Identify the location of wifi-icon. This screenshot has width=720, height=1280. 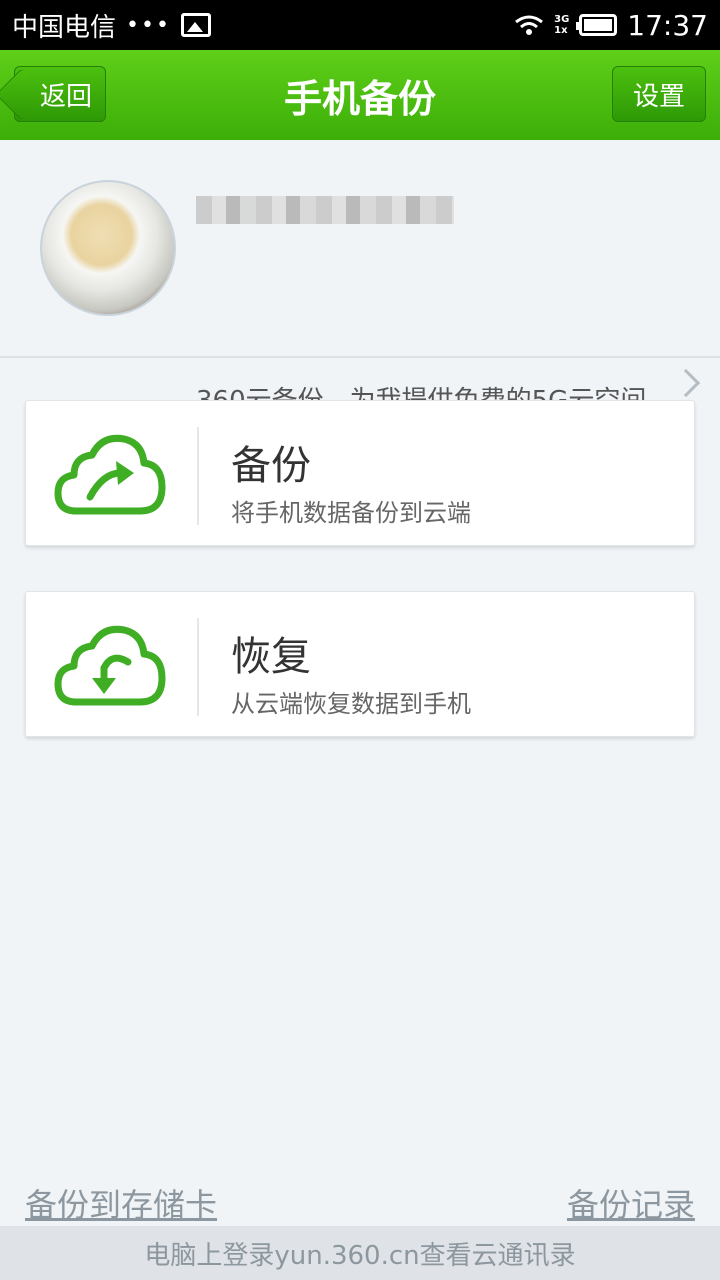
(529, 25).